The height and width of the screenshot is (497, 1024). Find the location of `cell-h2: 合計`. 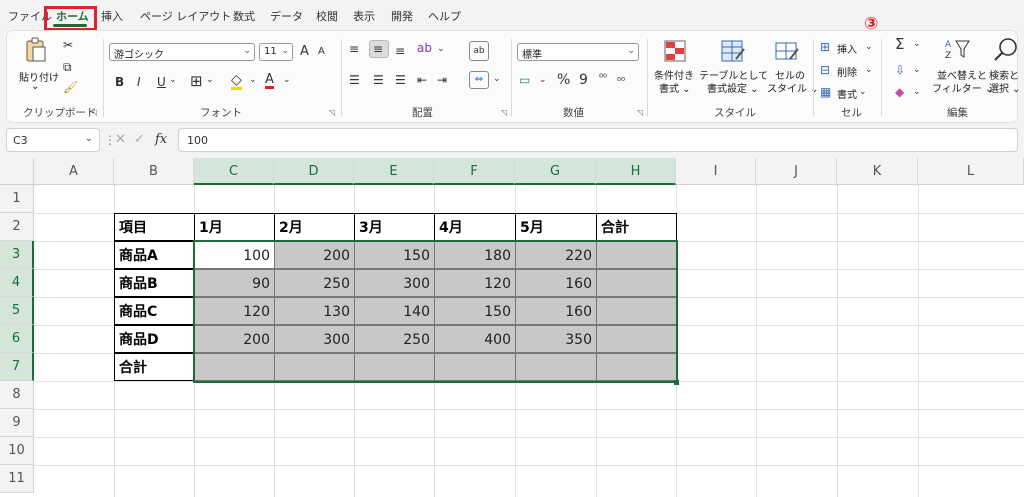

cell-h2: 合計 is located at coordinates (636, 227).